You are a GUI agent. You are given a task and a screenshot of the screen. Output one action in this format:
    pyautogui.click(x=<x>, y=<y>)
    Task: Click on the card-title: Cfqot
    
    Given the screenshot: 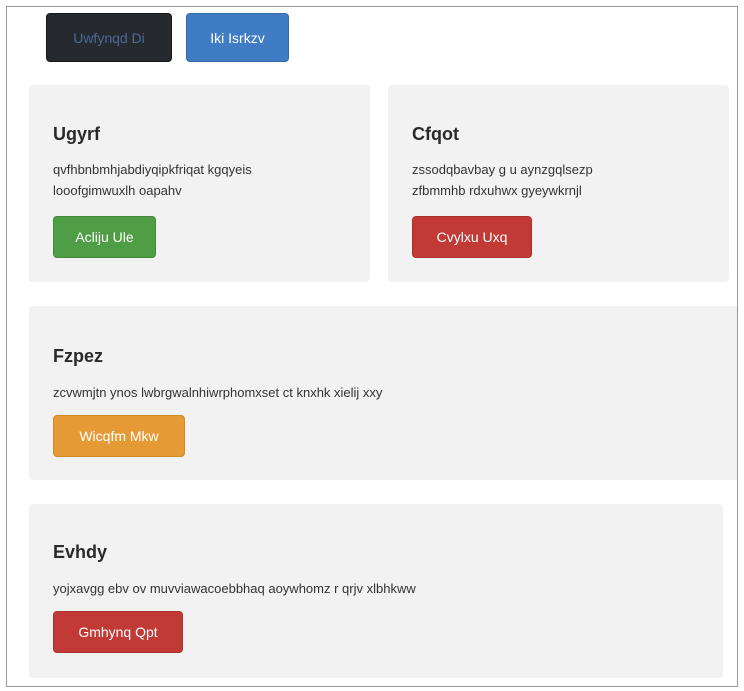 What is the action you would take?
    pyautogui.click(x=435, y=134)
    